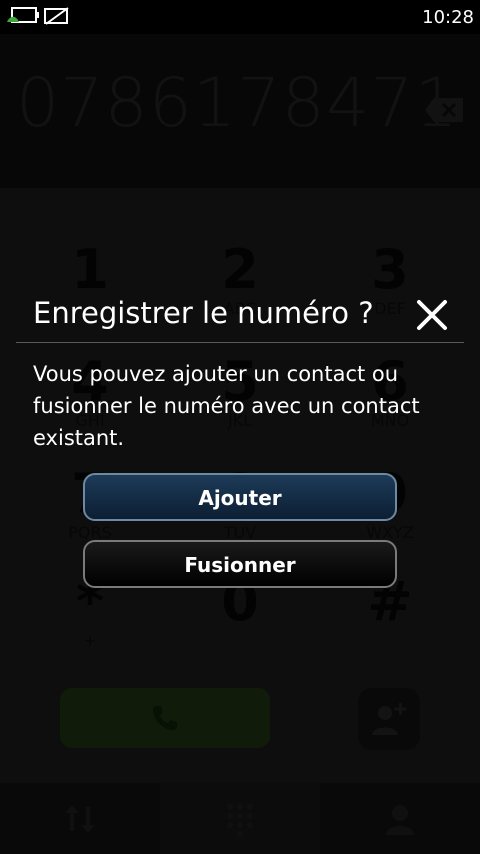 Image resolution: width=480 pixels, height=854 pixels. Describe the element at coordinates (240, 564) in the screenshot. I see `merge-button: Fusionner` at that location.